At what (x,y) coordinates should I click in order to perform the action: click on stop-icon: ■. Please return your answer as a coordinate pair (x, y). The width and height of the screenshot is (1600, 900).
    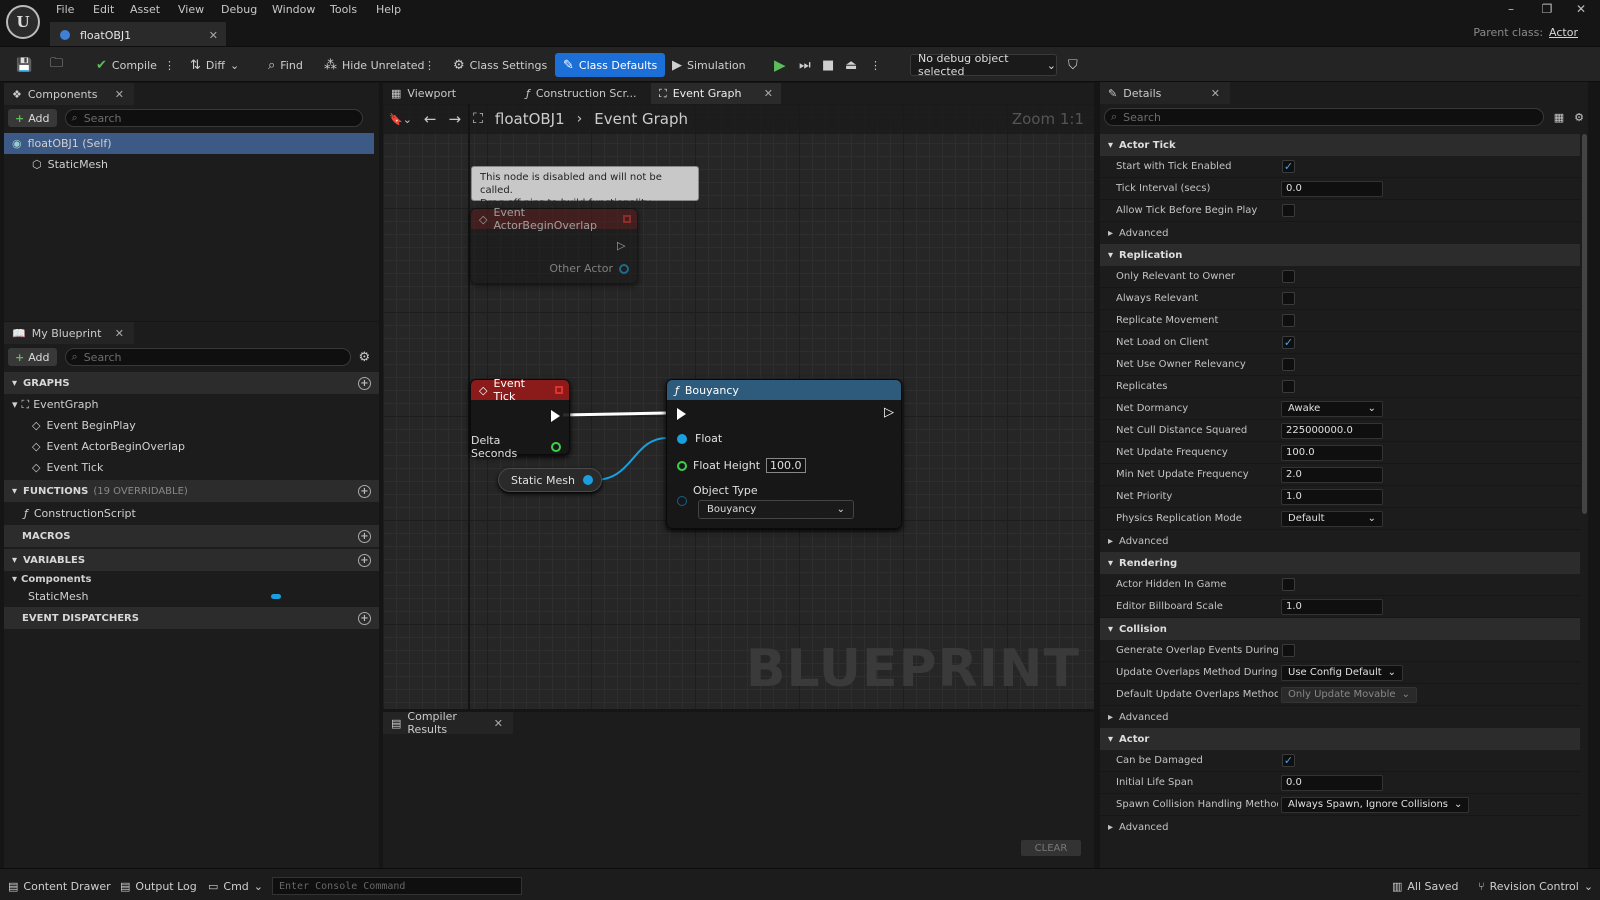
    Looking at the image, I should click on (828, 65).